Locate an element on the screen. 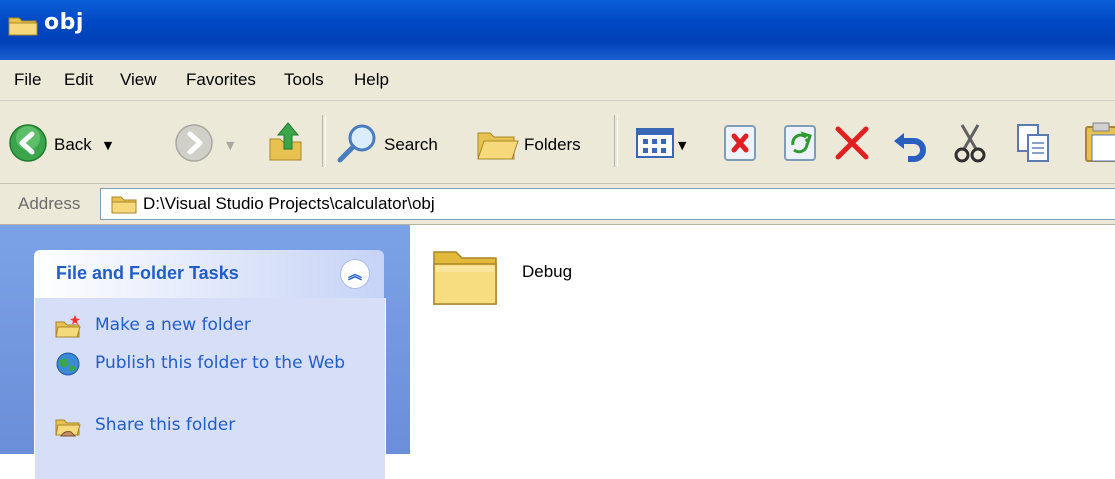  views-button: ▼ is located at coordinates (661, 145).